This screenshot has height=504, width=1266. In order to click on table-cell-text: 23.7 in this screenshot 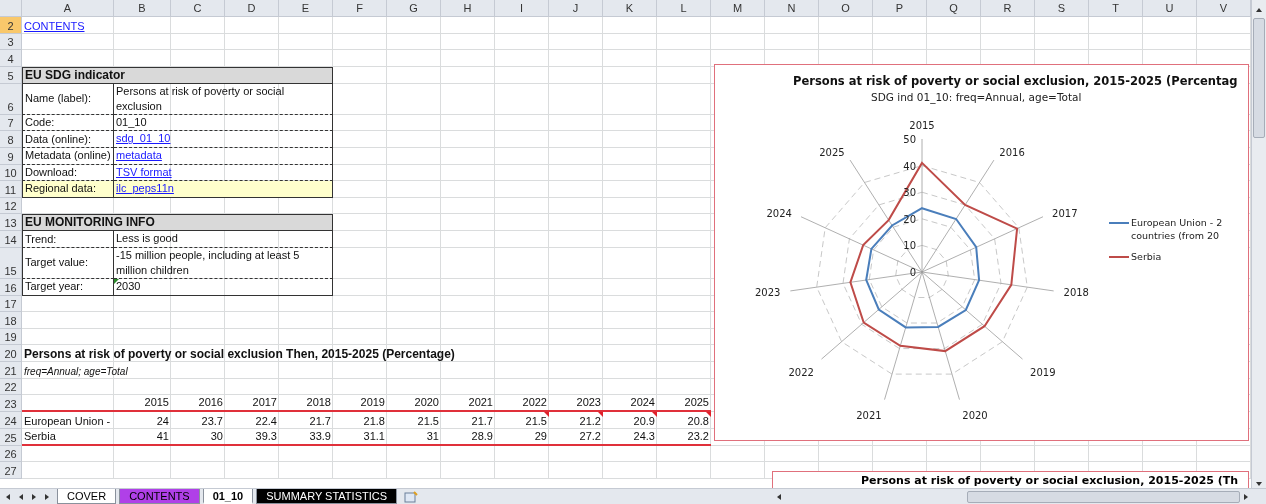, I will do `click(212, 421)`.